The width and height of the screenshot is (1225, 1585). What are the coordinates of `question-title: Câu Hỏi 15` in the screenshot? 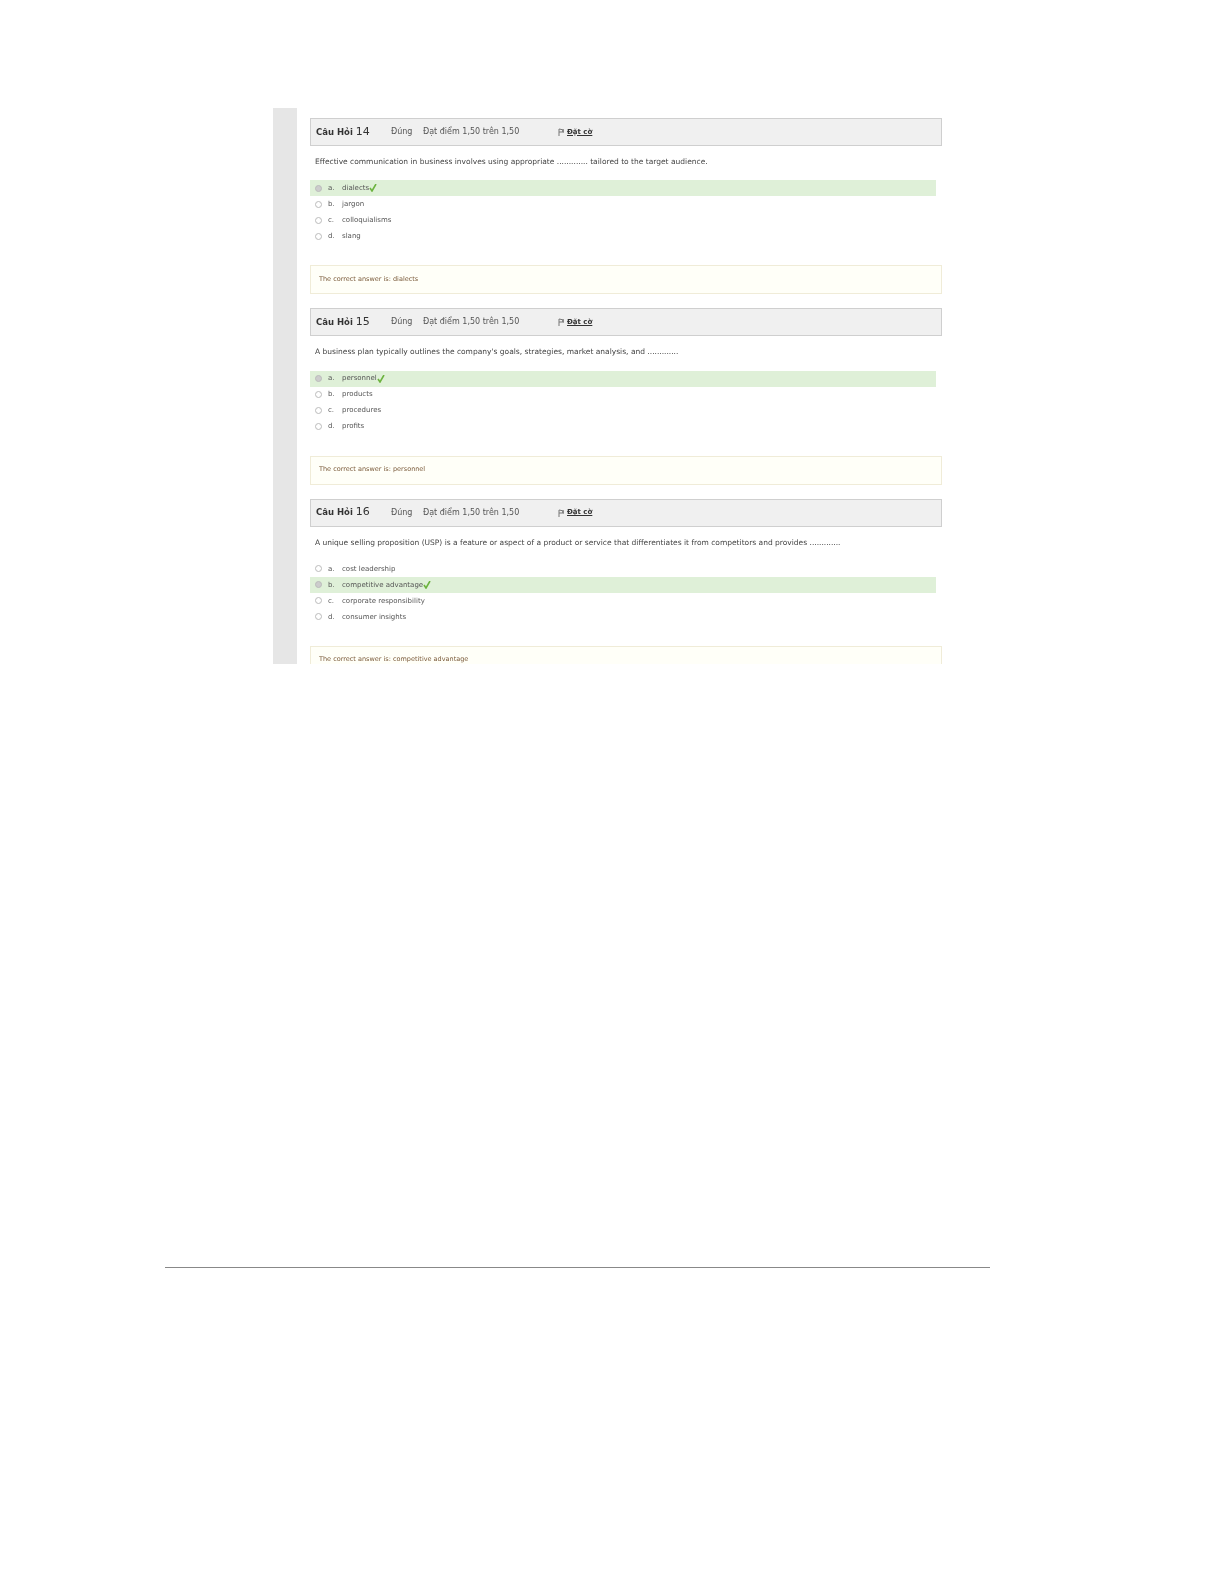 It's located at (343, 322).